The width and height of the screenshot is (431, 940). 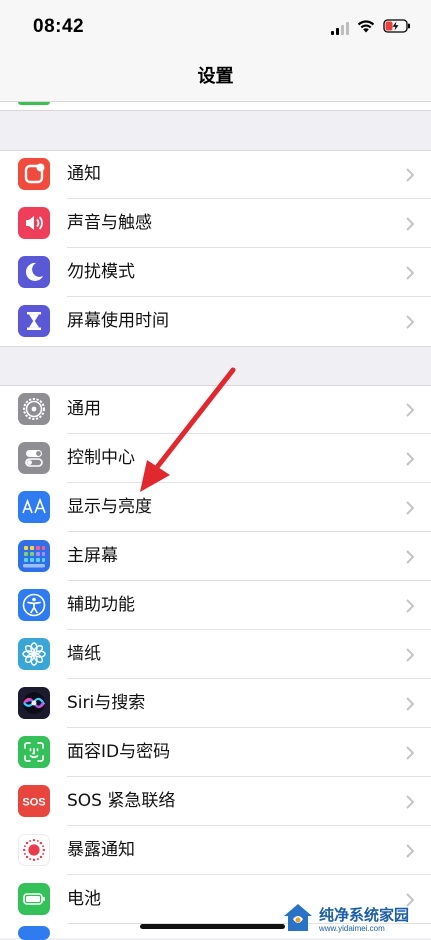 I want to click on settings-row-label: 主屏幕, so click(x=92, y=556).